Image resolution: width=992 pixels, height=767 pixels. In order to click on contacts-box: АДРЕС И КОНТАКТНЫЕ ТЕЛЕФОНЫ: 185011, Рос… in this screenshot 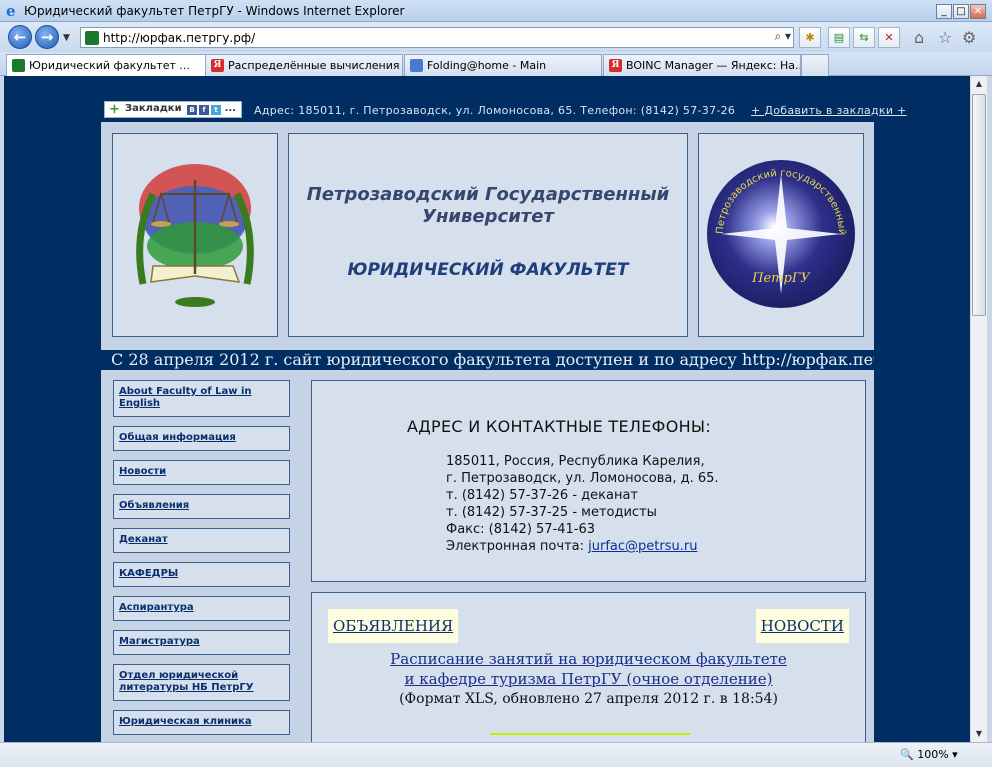, I will do `click(588, 481)`.